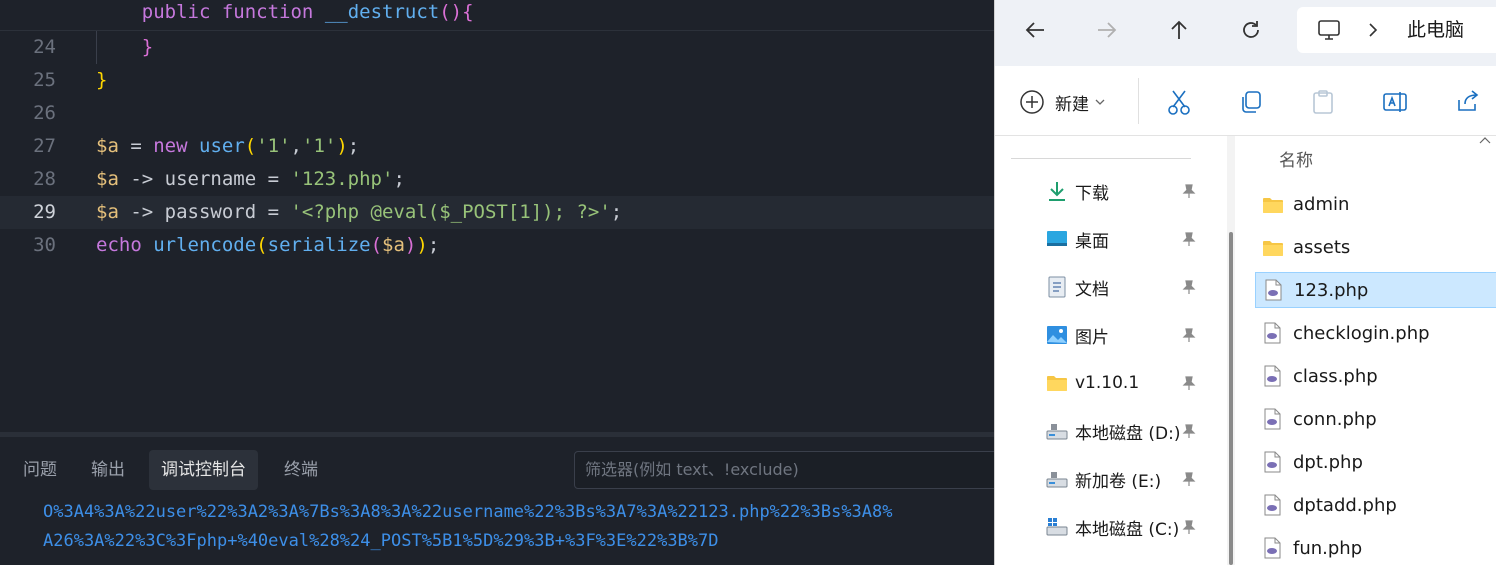  Describe the element at coordinates (1375, 333) in the screenshot. I see `file-row: checklogin.php` at that location.